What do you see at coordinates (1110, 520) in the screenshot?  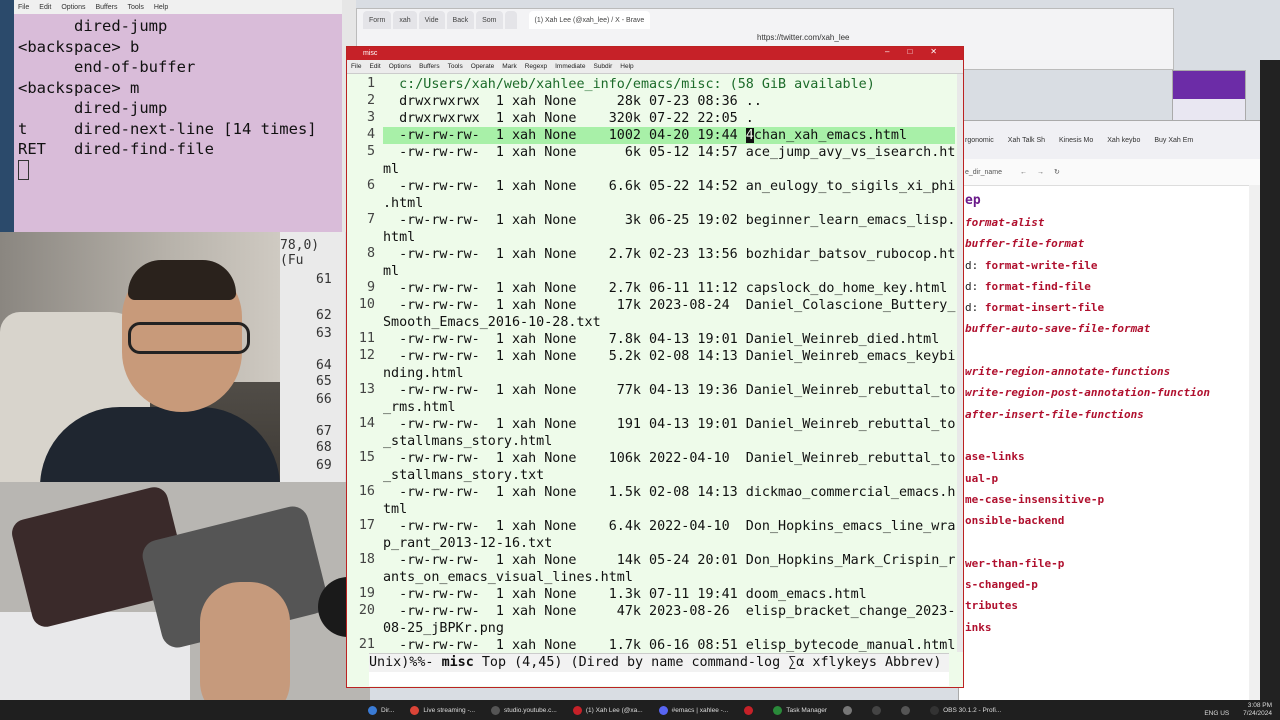 I see `function-entry: onsible-backend` at bounding box center [1110, 520].